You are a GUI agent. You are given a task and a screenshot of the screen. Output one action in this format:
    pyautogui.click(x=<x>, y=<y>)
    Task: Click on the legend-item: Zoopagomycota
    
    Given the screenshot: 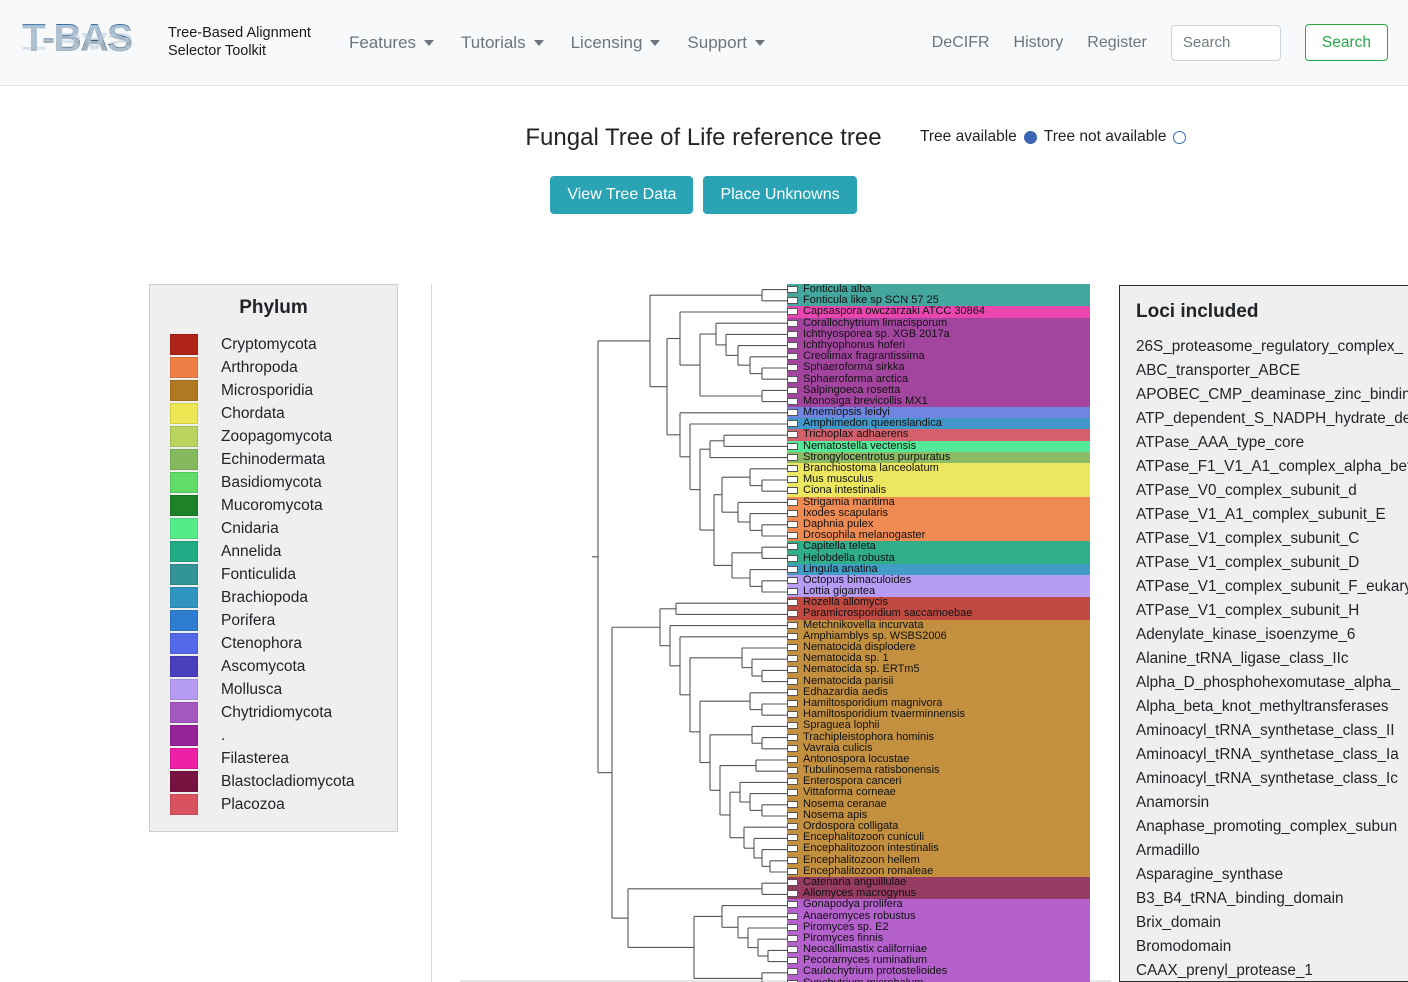 What is the action you would take?
    pyautogui.click(x=283, y=436)
    